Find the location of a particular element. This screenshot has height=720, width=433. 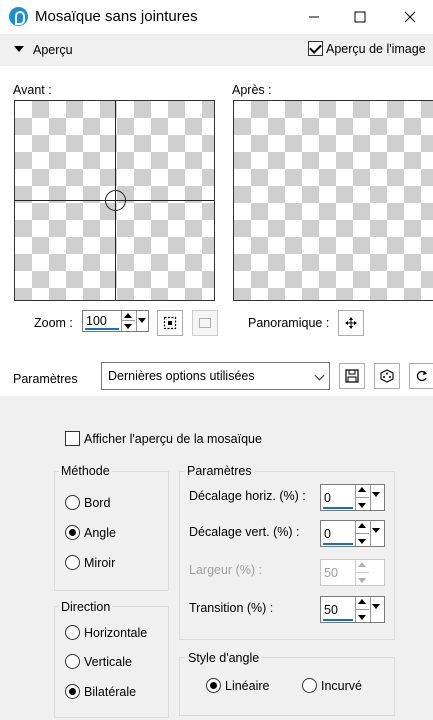

maximize-button is located at coordinates (360, 17).